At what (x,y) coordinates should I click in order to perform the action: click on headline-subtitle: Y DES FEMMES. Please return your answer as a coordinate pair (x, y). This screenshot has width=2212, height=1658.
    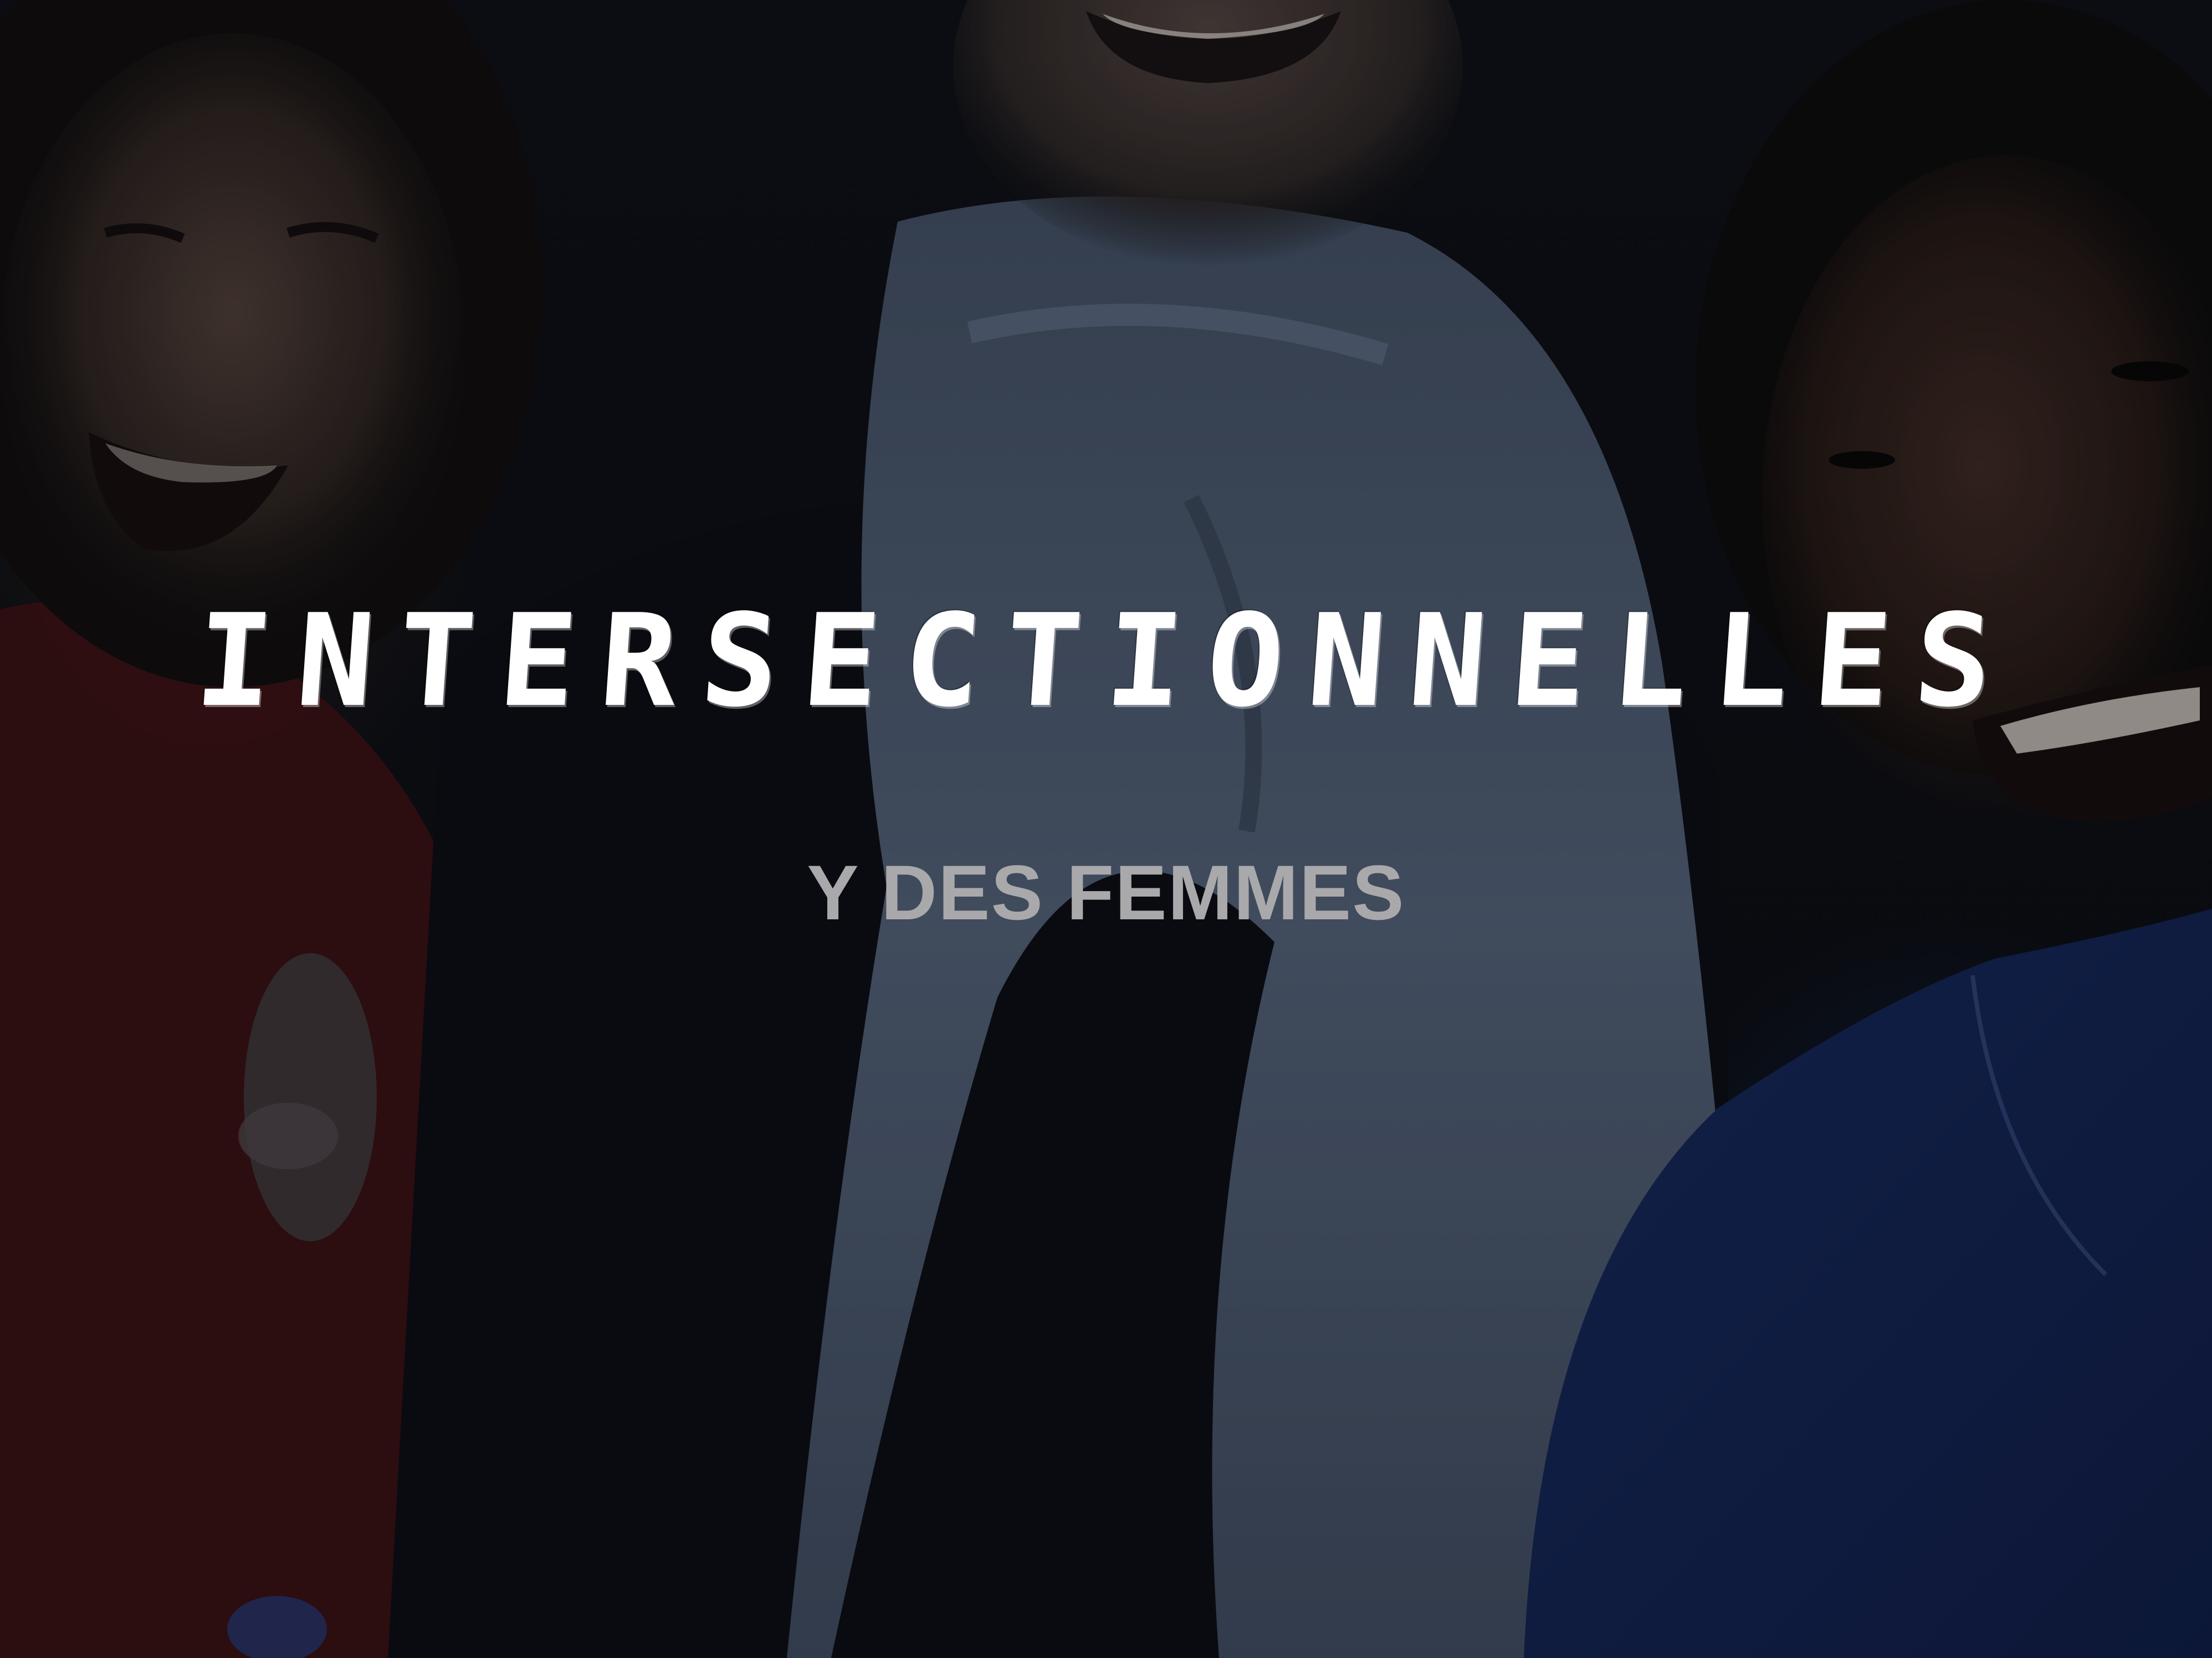
    Looking at the image, I should click on (1106, 893).